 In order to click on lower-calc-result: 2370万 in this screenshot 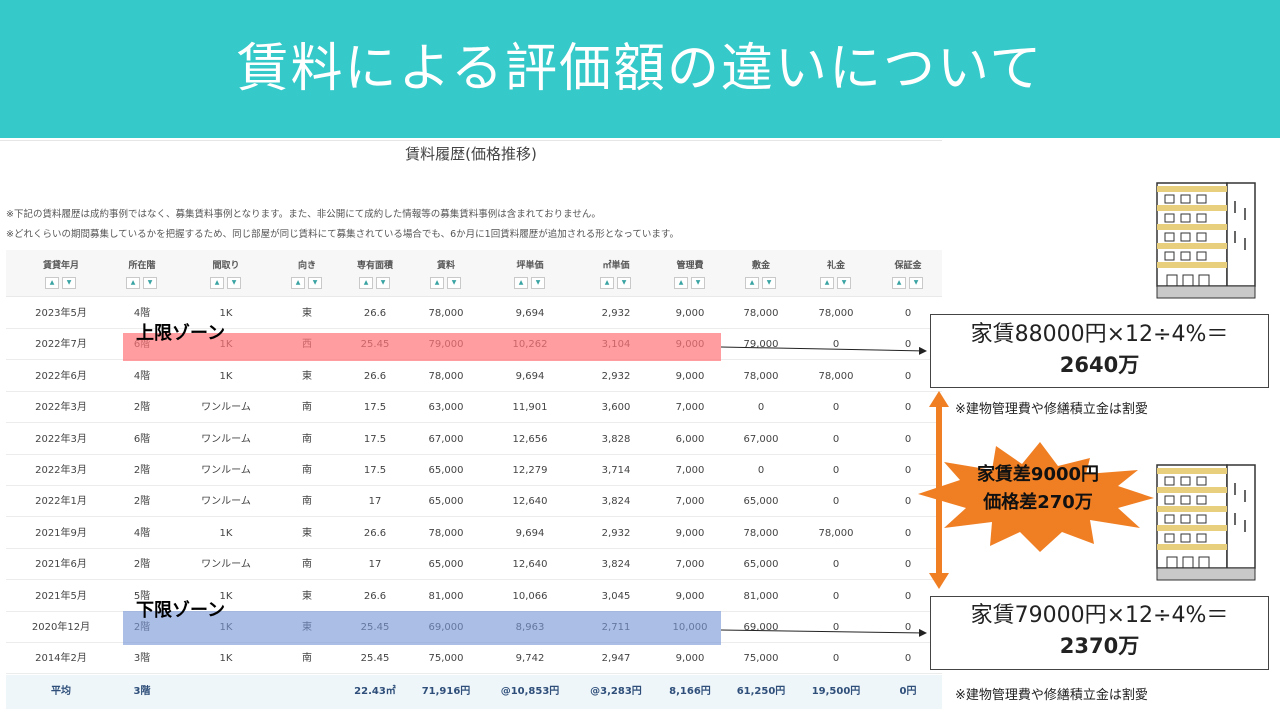, I will do `click(1099, 646)`.